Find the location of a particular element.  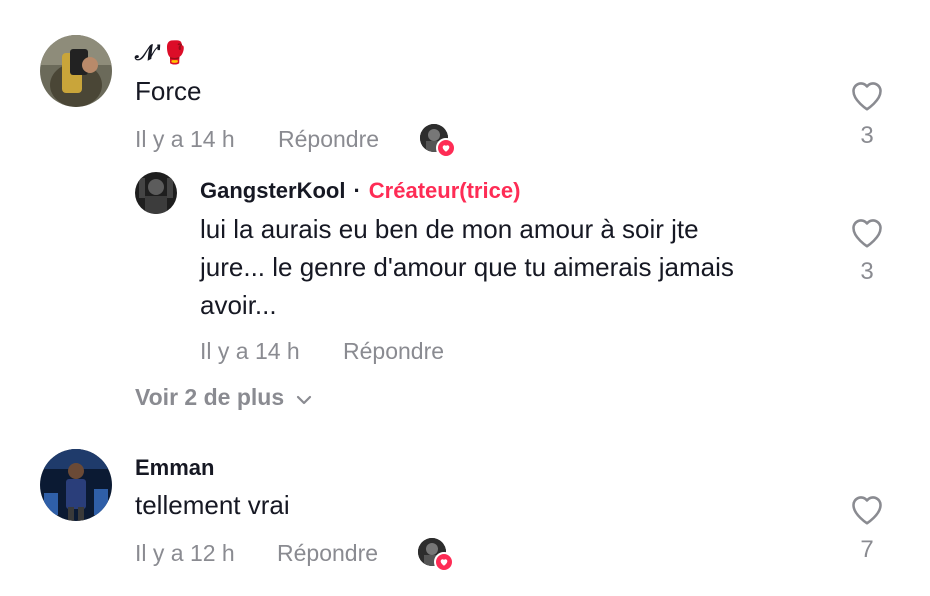

view-more-label: Voir 2 de plus is located at coordinates (210, 397).